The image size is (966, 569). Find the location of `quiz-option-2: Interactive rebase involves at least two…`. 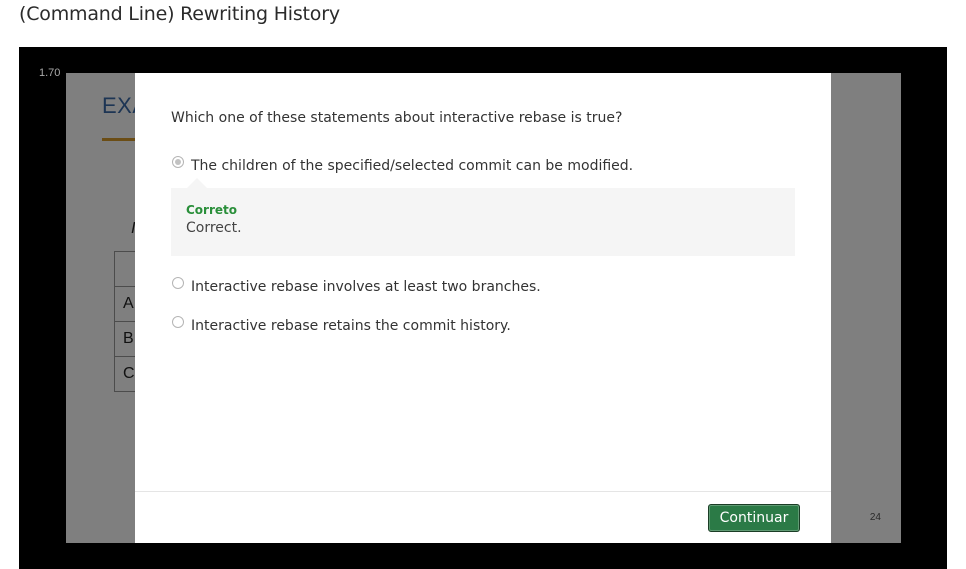

quiz-option-2: Interactive rebase involves at least two… is located at coordinates (356, 285).